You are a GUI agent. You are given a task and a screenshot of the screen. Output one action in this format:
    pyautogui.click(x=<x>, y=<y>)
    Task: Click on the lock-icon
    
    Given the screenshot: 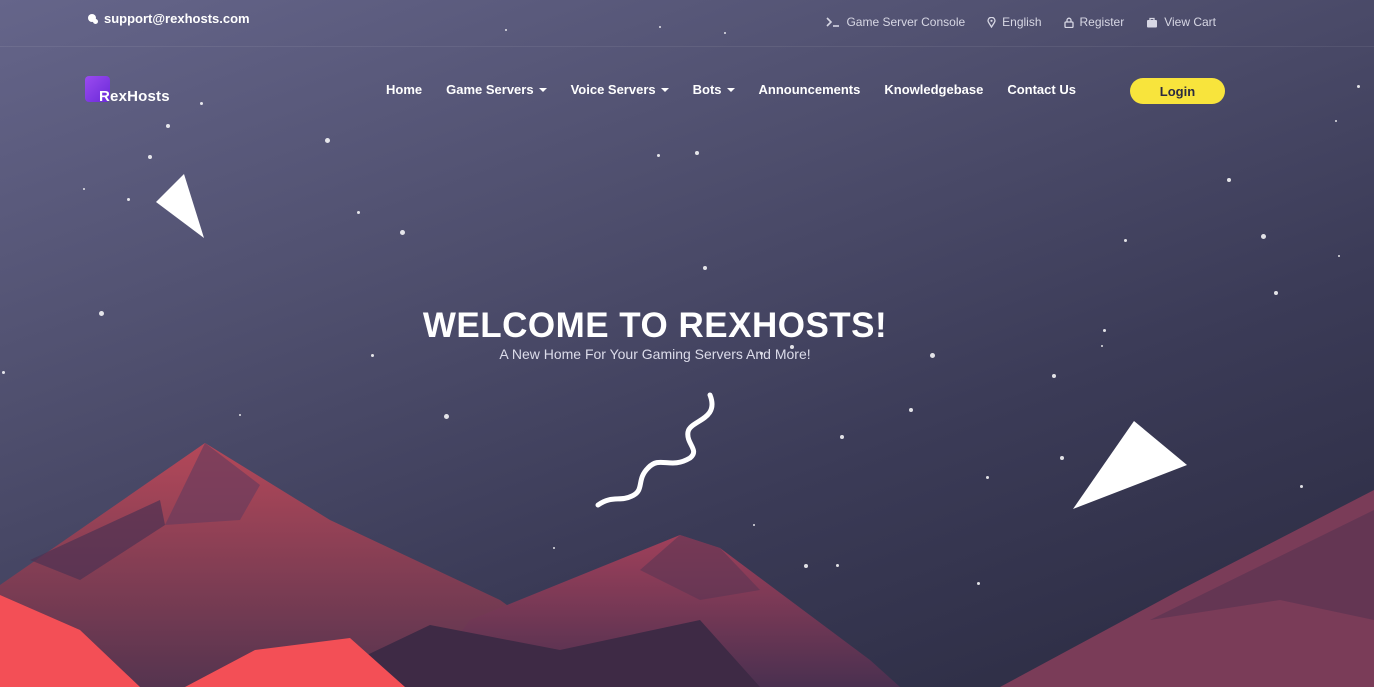 What is the action you would take?
    pyautogui.click(x=1068, y=22)
    